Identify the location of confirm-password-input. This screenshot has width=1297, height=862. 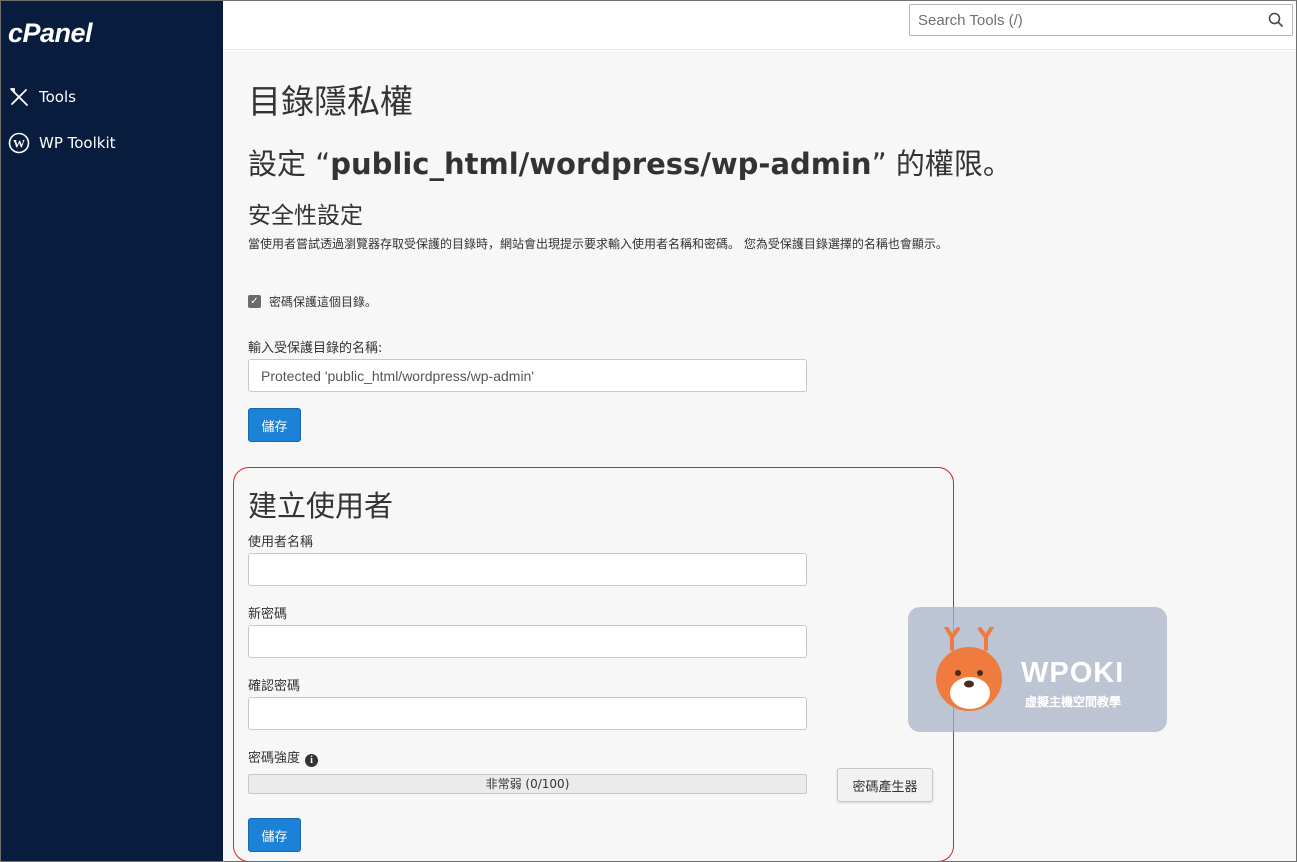
(527, 713).